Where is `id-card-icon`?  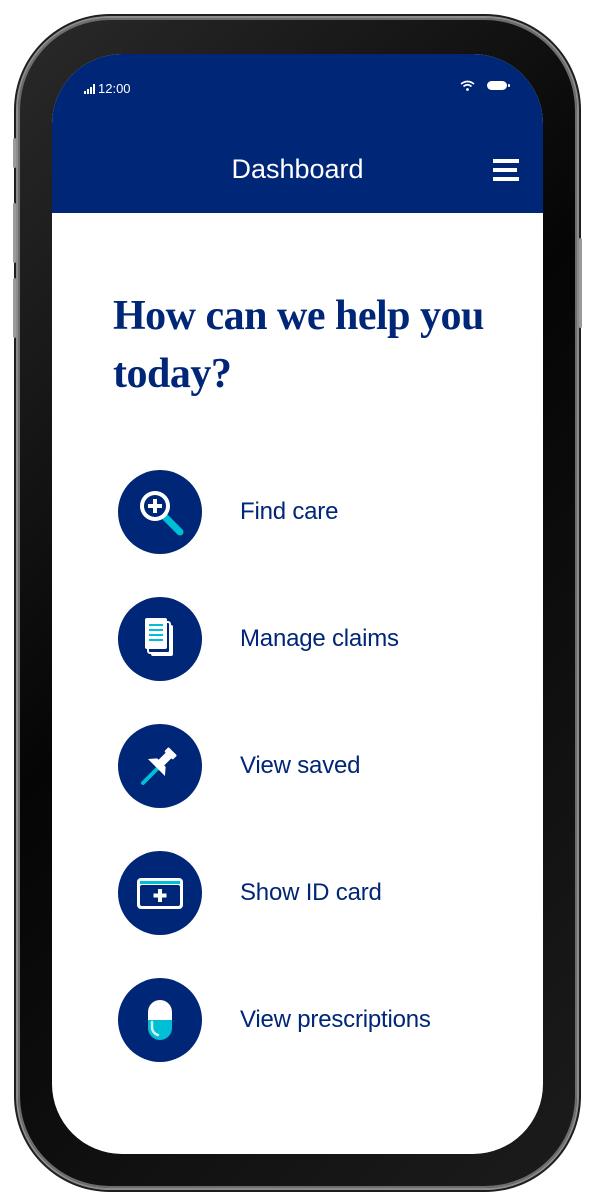 id-card-icon is located at coordinates (160, 893).